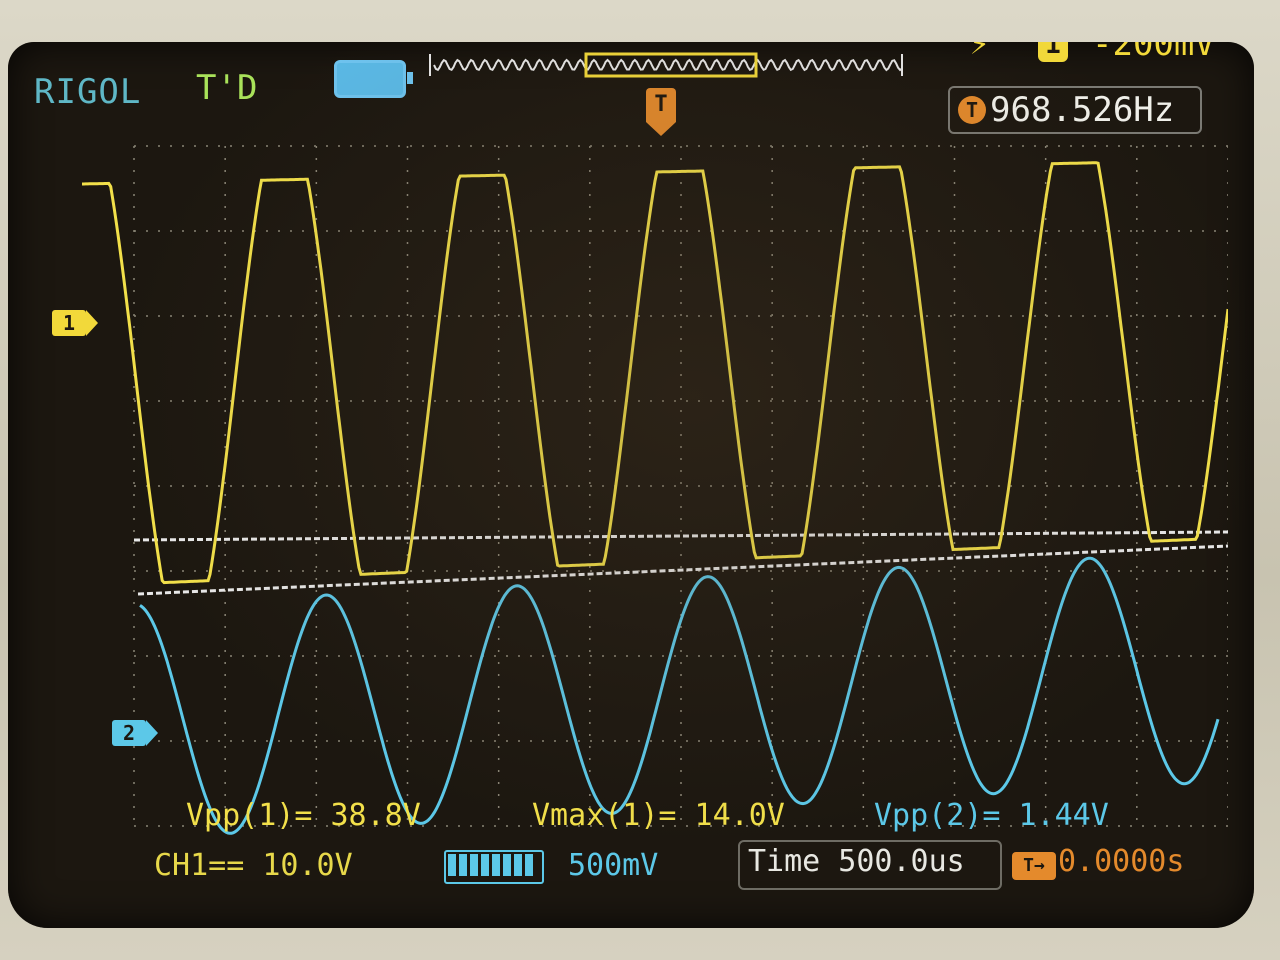 This screenshot has height=960, width=1280. I want to click on vpp-ch1-measurement: Vpp(1)= 38.8V, so click(303, 815).